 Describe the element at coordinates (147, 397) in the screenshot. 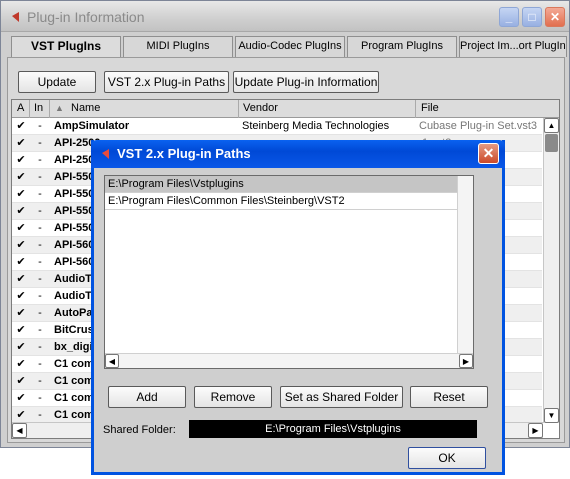

I see `add-path-button: Add` at that location.